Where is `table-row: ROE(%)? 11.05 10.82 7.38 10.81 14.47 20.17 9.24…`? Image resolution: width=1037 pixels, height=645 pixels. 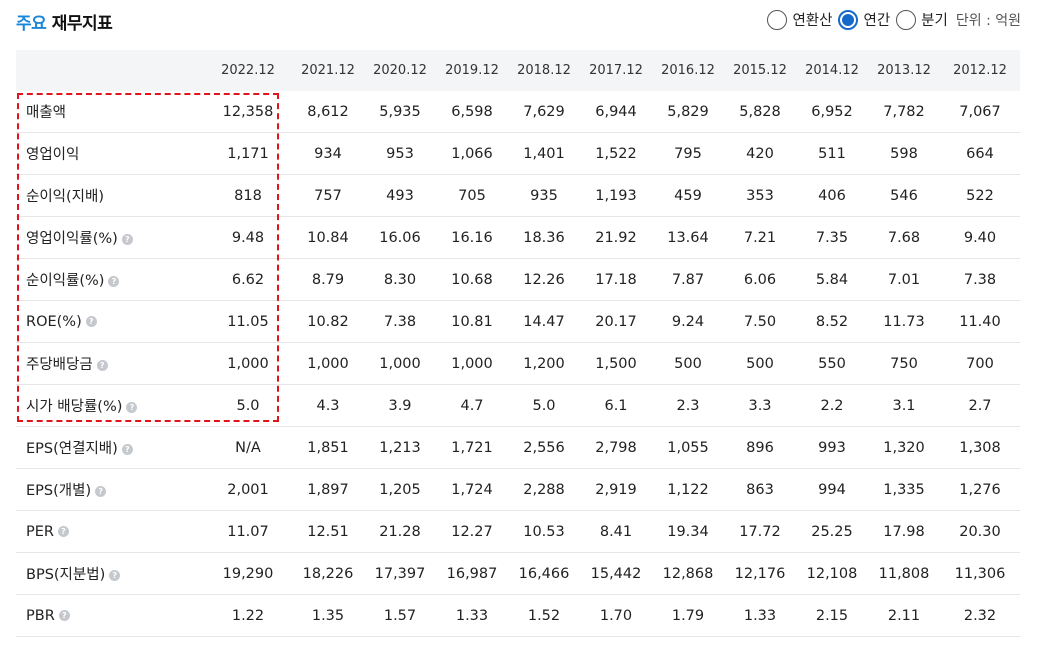 table-row: ROE(%)? 11.05 10.82 7.38 10.81 14.47 20.17 9.24… is located at coordinates (518, 321).